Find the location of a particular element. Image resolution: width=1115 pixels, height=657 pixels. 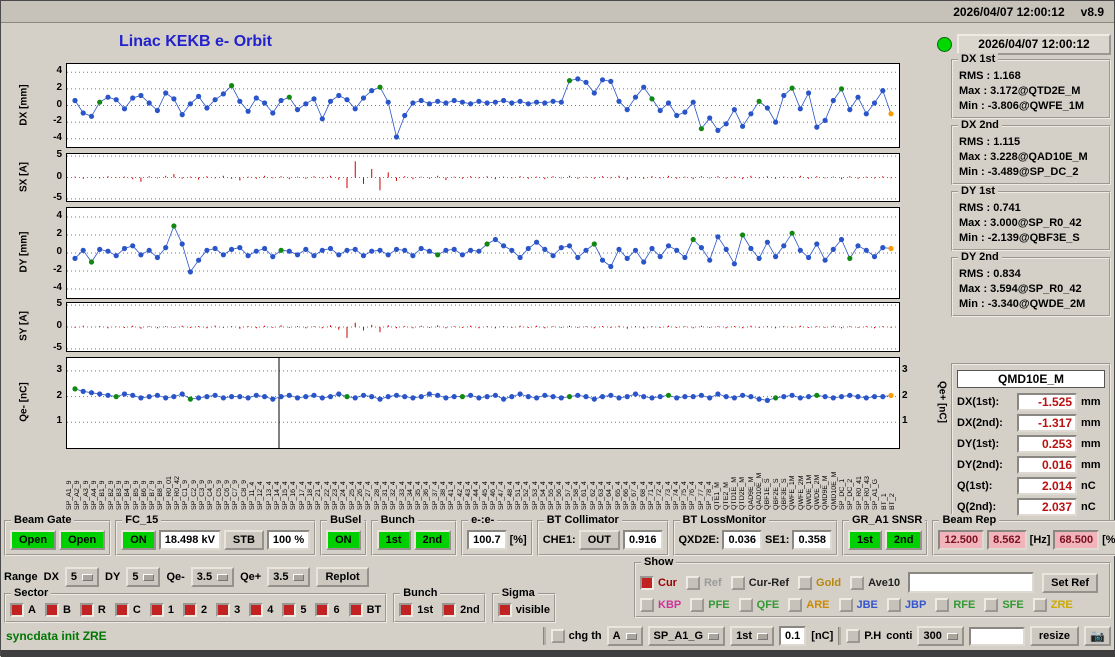

count-input is located at coordinates (996, 636).